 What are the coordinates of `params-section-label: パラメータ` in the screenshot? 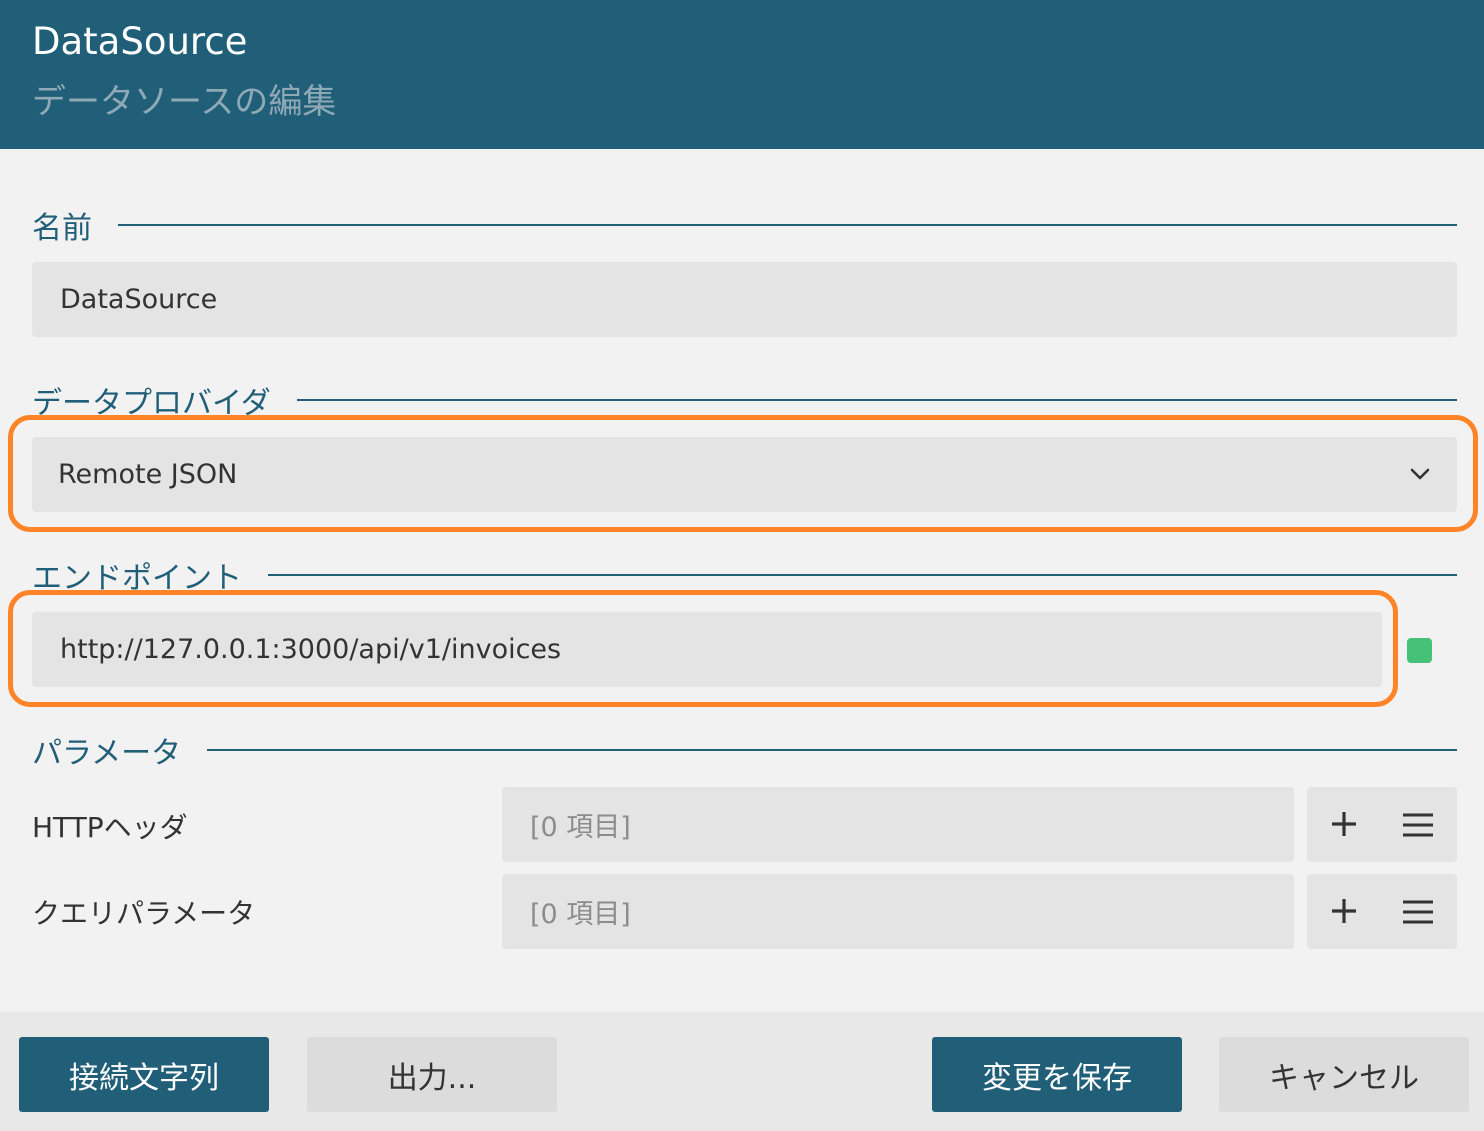 It's located at (107, 753).